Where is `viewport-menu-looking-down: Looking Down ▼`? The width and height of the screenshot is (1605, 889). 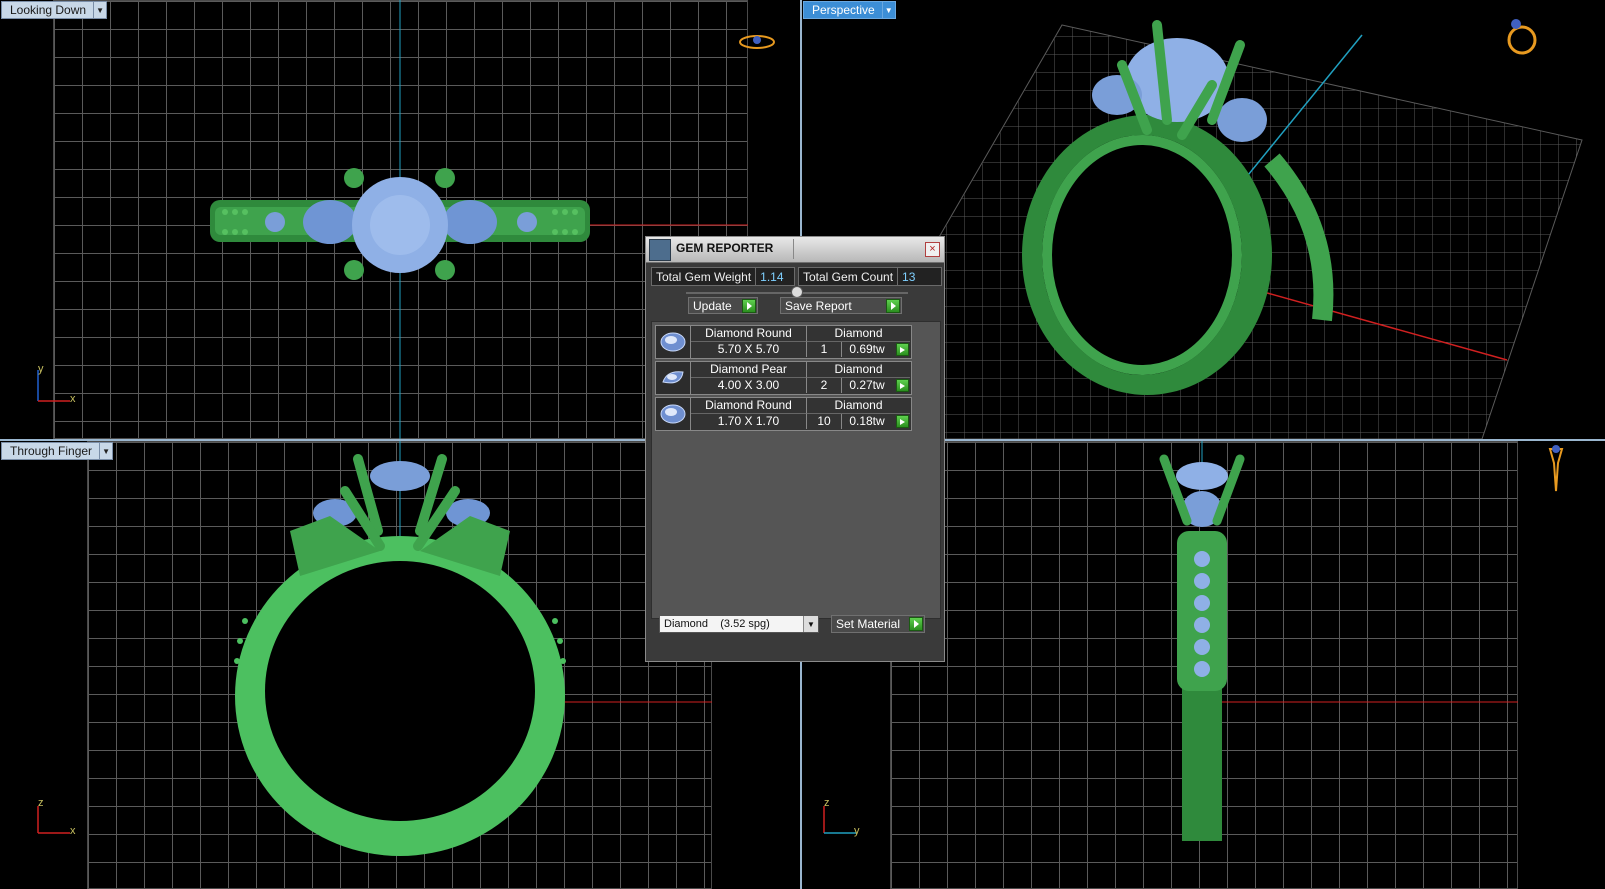
viewport-menu-looking-down: Looking Down ▼ is located at coordinates (54, 10).